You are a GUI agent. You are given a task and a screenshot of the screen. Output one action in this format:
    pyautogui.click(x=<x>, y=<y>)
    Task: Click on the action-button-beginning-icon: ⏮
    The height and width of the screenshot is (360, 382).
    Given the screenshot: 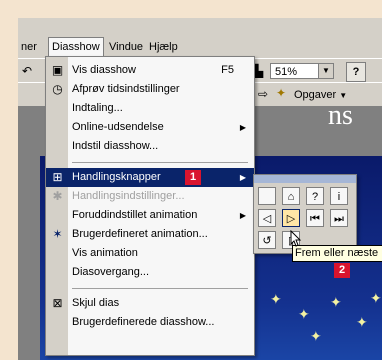 What is the action you would take?
    pyautogui.click(x=315, y=218)
    